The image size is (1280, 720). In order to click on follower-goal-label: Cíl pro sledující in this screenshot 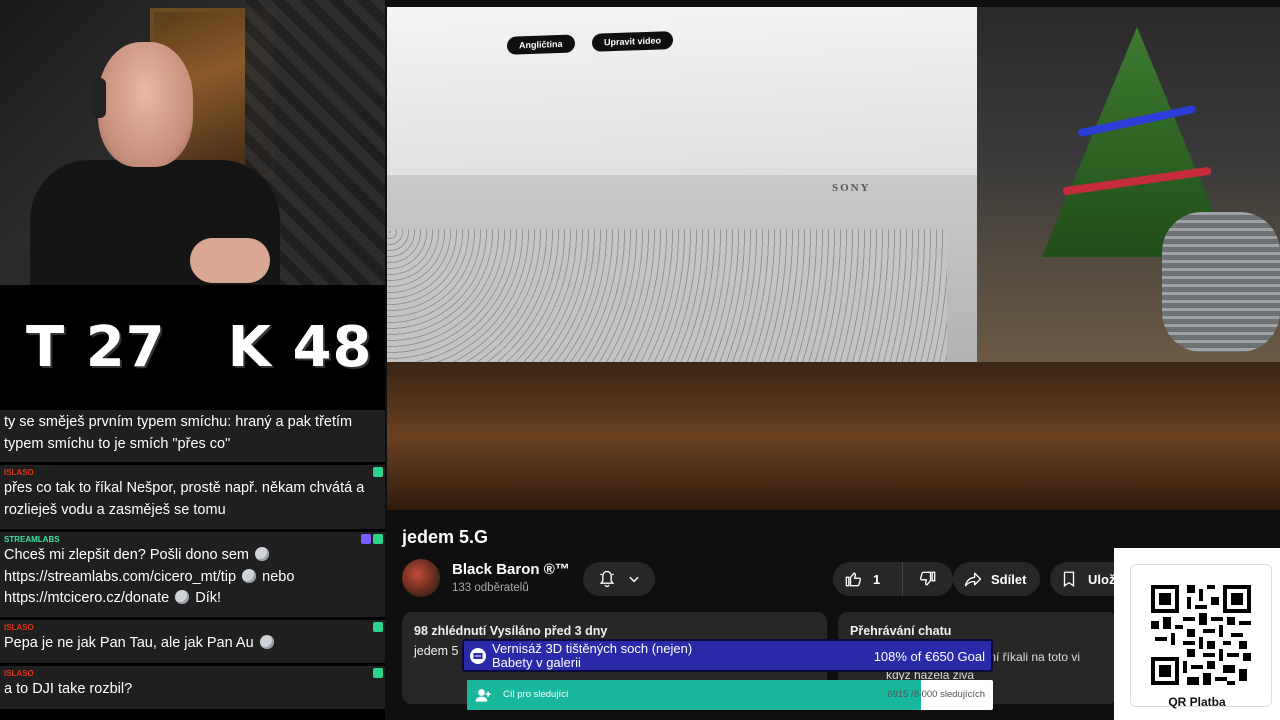, I will do `click(536, 694)`.